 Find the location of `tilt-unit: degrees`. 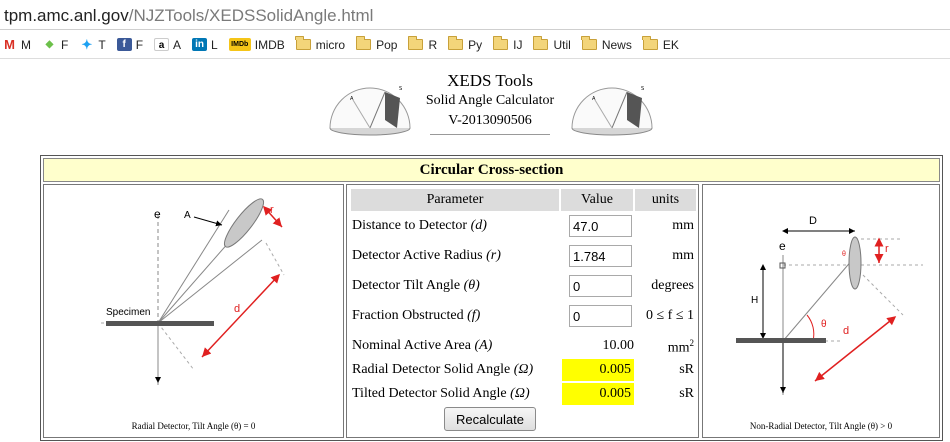

tilt-unit: degrees is located at coordinates (672, 285).